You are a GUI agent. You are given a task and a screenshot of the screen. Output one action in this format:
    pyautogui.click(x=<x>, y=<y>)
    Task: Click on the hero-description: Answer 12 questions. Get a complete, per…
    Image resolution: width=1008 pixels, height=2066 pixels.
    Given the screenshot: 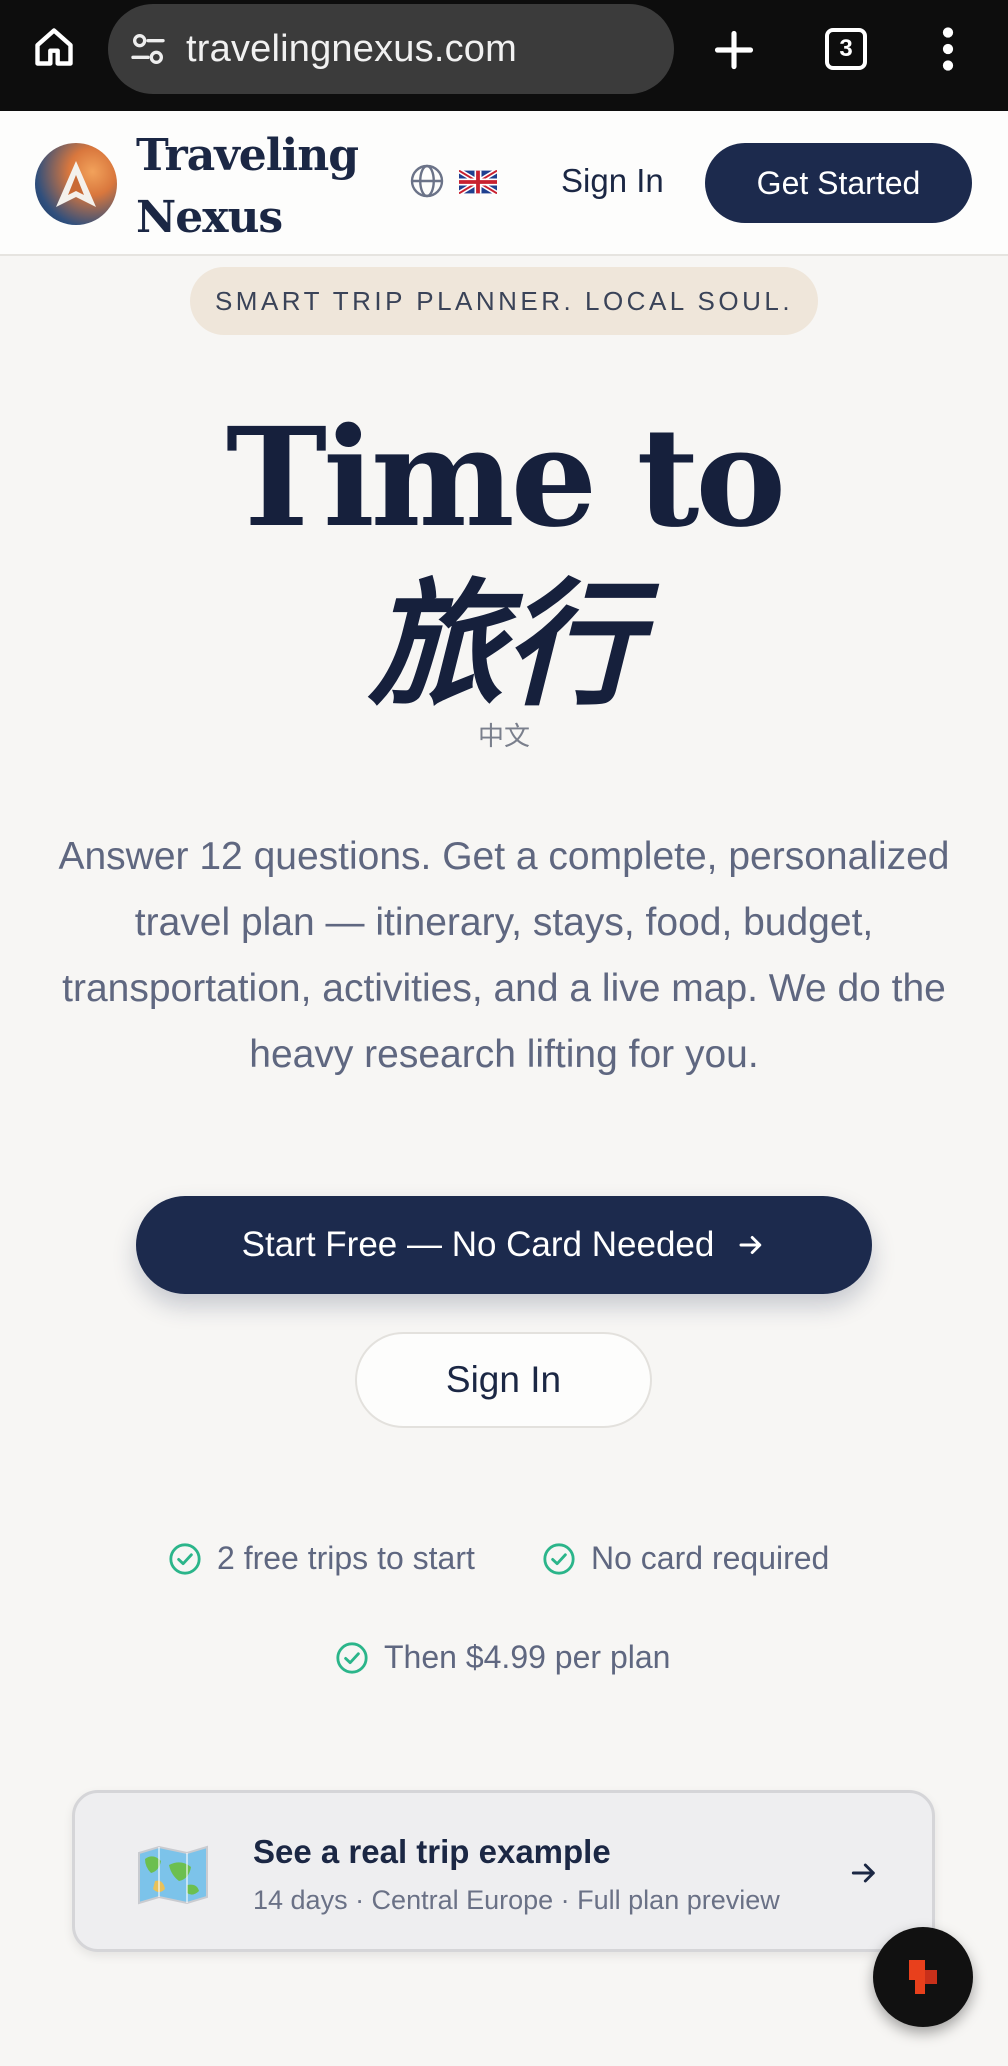 What is the action you would take?
    pyautogui.click(x=504, y=955)
    